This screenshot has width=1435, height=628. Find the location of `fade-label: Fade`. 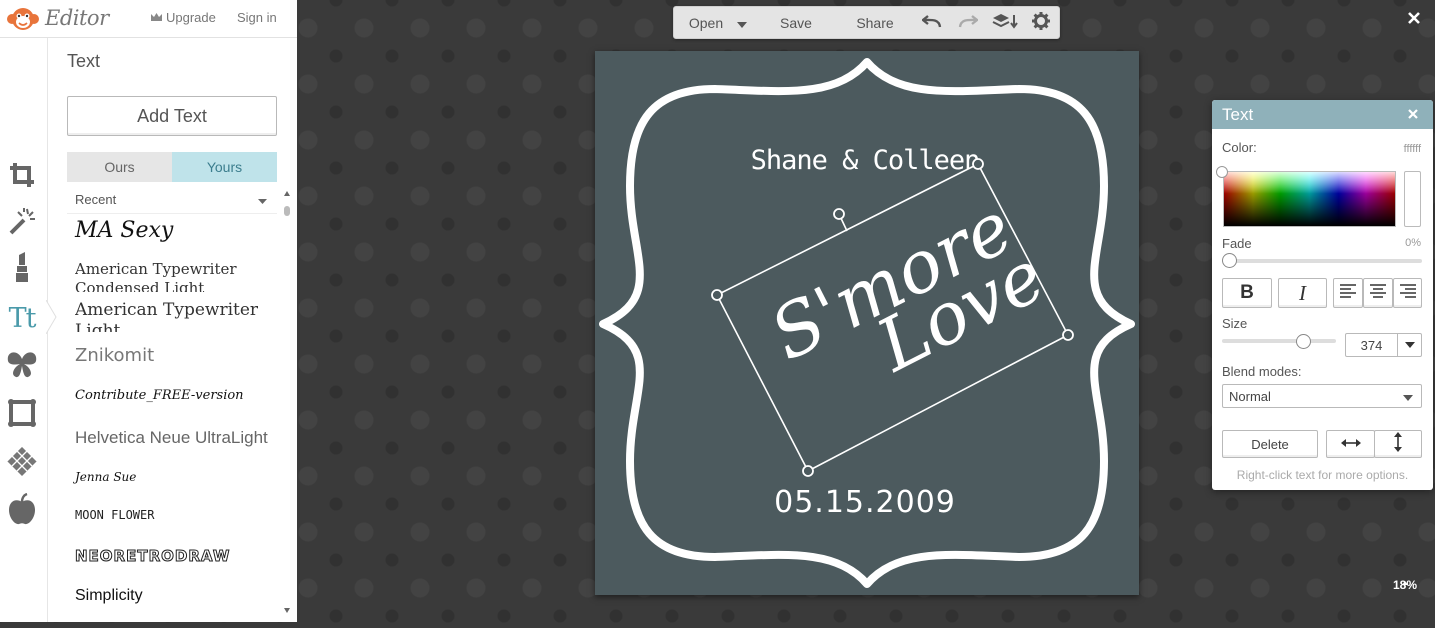

fade-label: Fade is located at coordinates (1237, 243).